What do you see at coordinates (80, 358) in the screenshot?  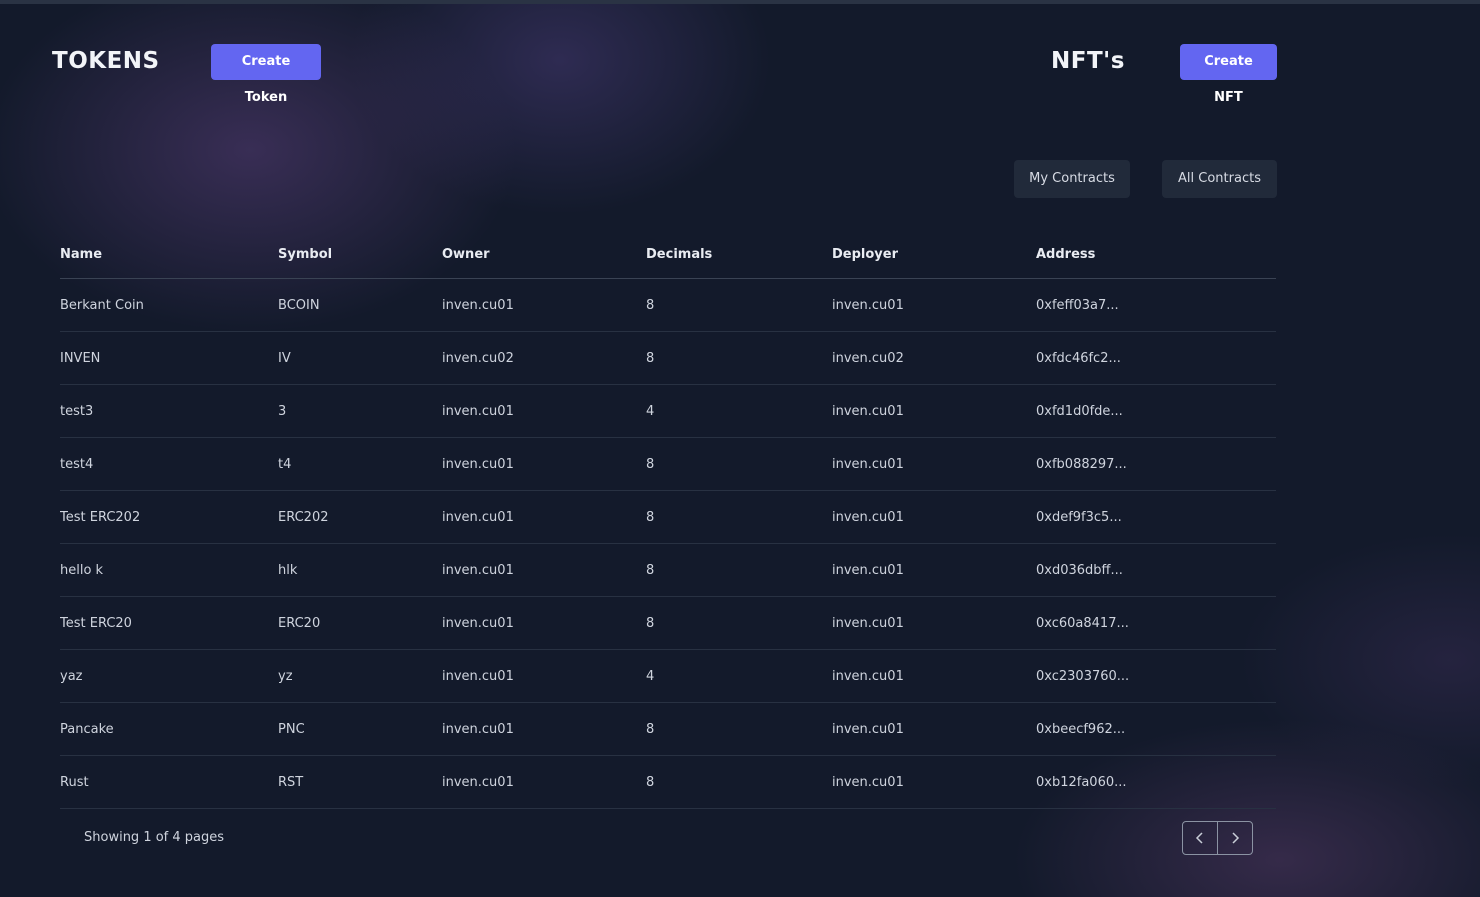 I see `cell-name: INVEN` at bounding box center [80, 358].